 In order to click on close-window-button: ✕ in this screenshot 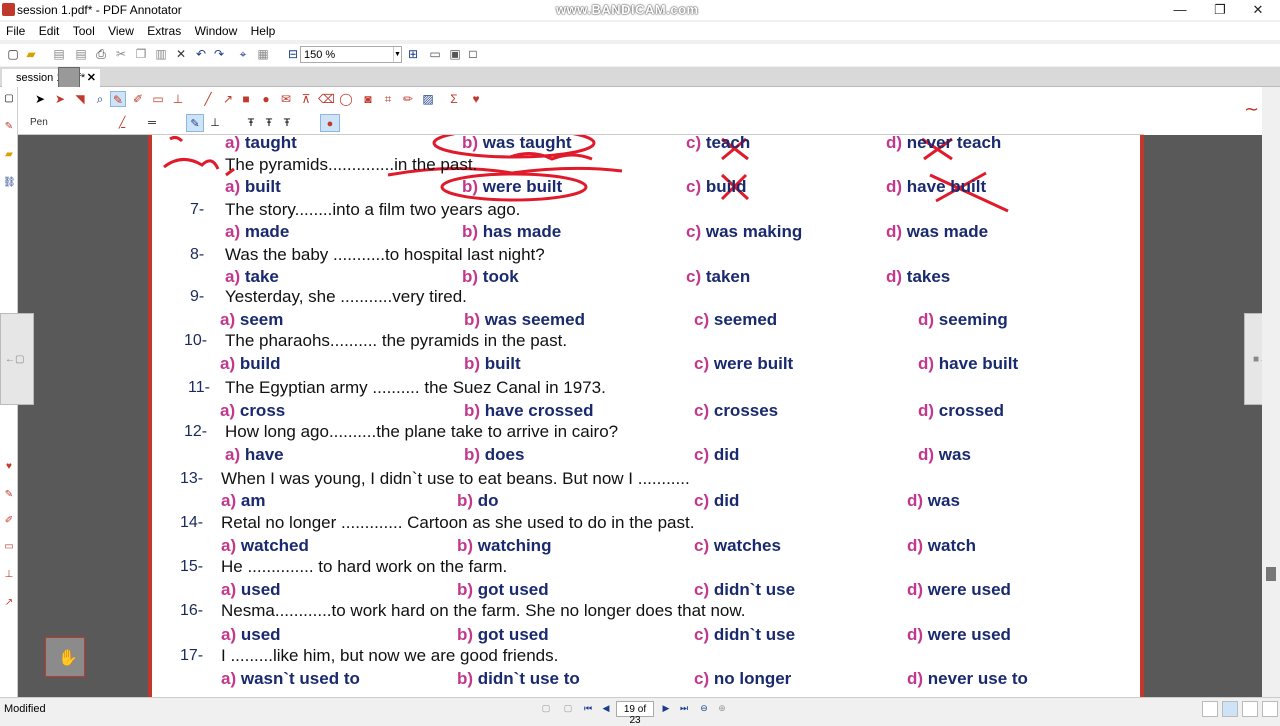, I will do `click(1258, 10)`.